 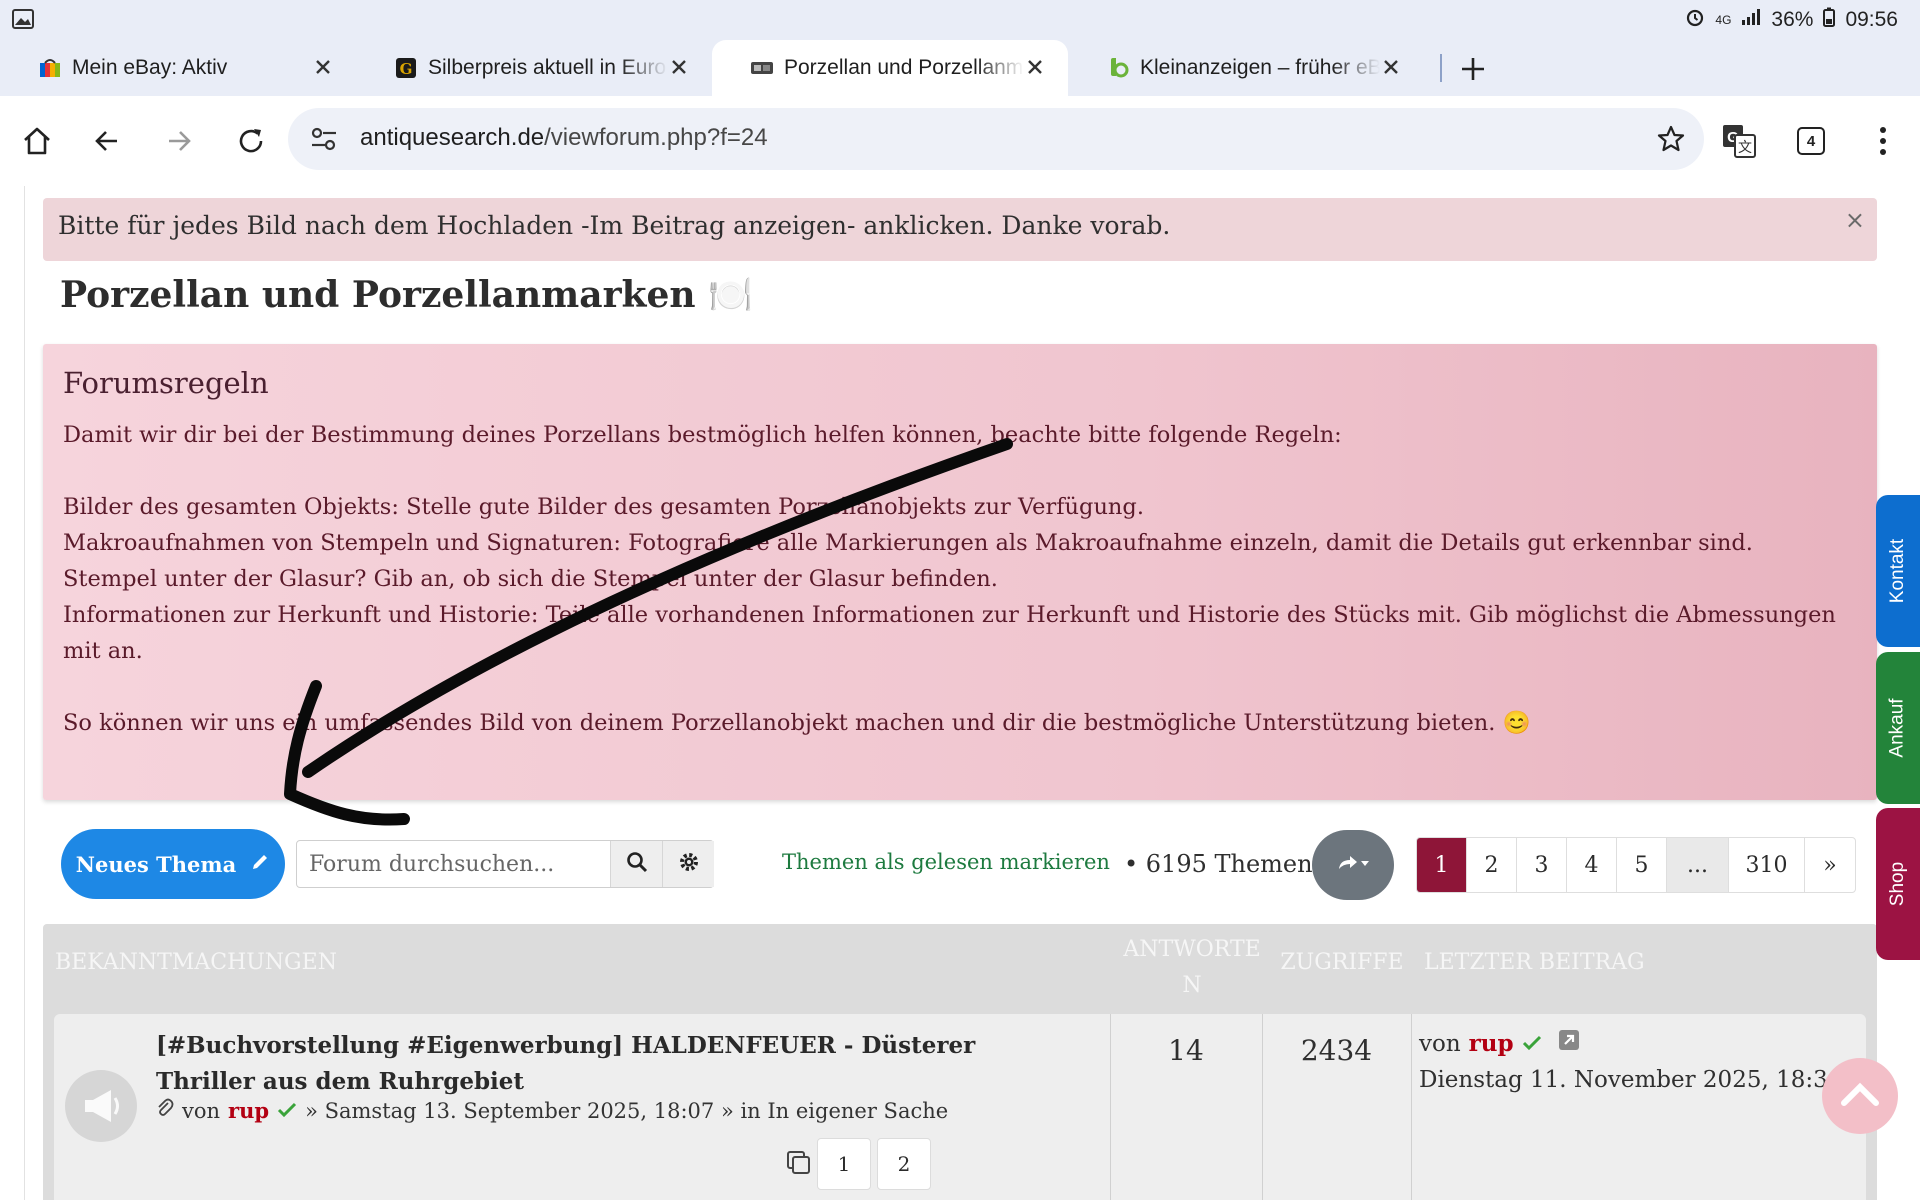 I want to click on header-views: Zugriffe, so click(x=1342, y=962).